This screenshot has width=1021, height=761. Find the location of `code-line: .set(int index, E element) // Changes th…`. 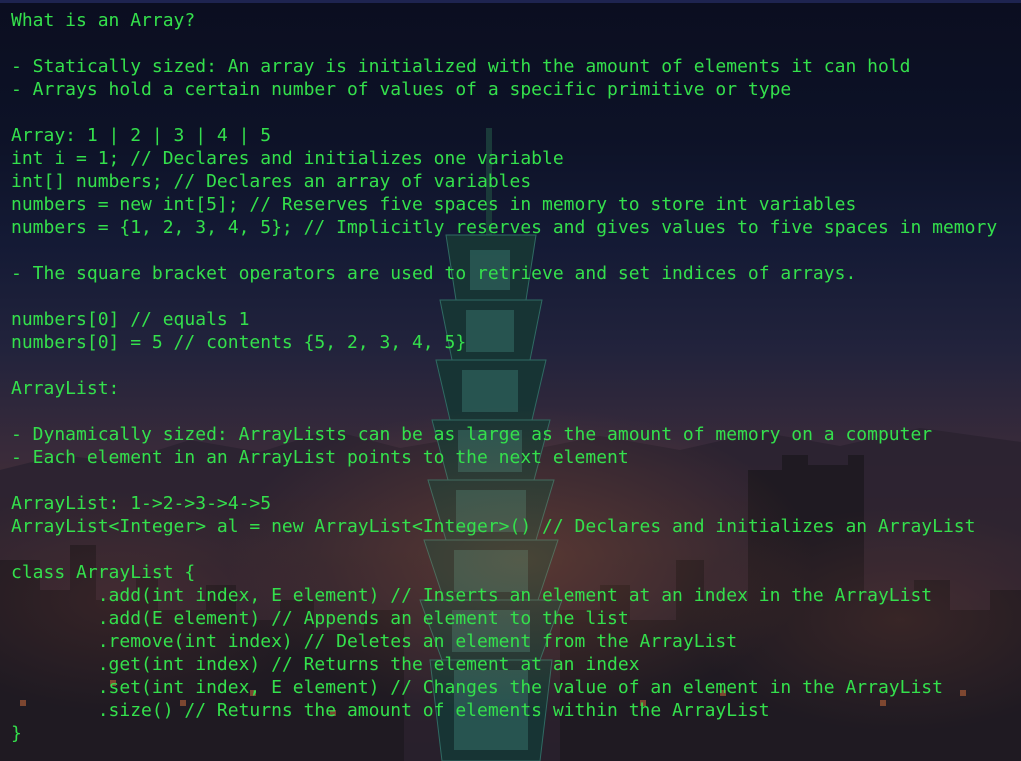

code-line: .set(int index, E element) // Changes th… is located at coordinates (477, 687).